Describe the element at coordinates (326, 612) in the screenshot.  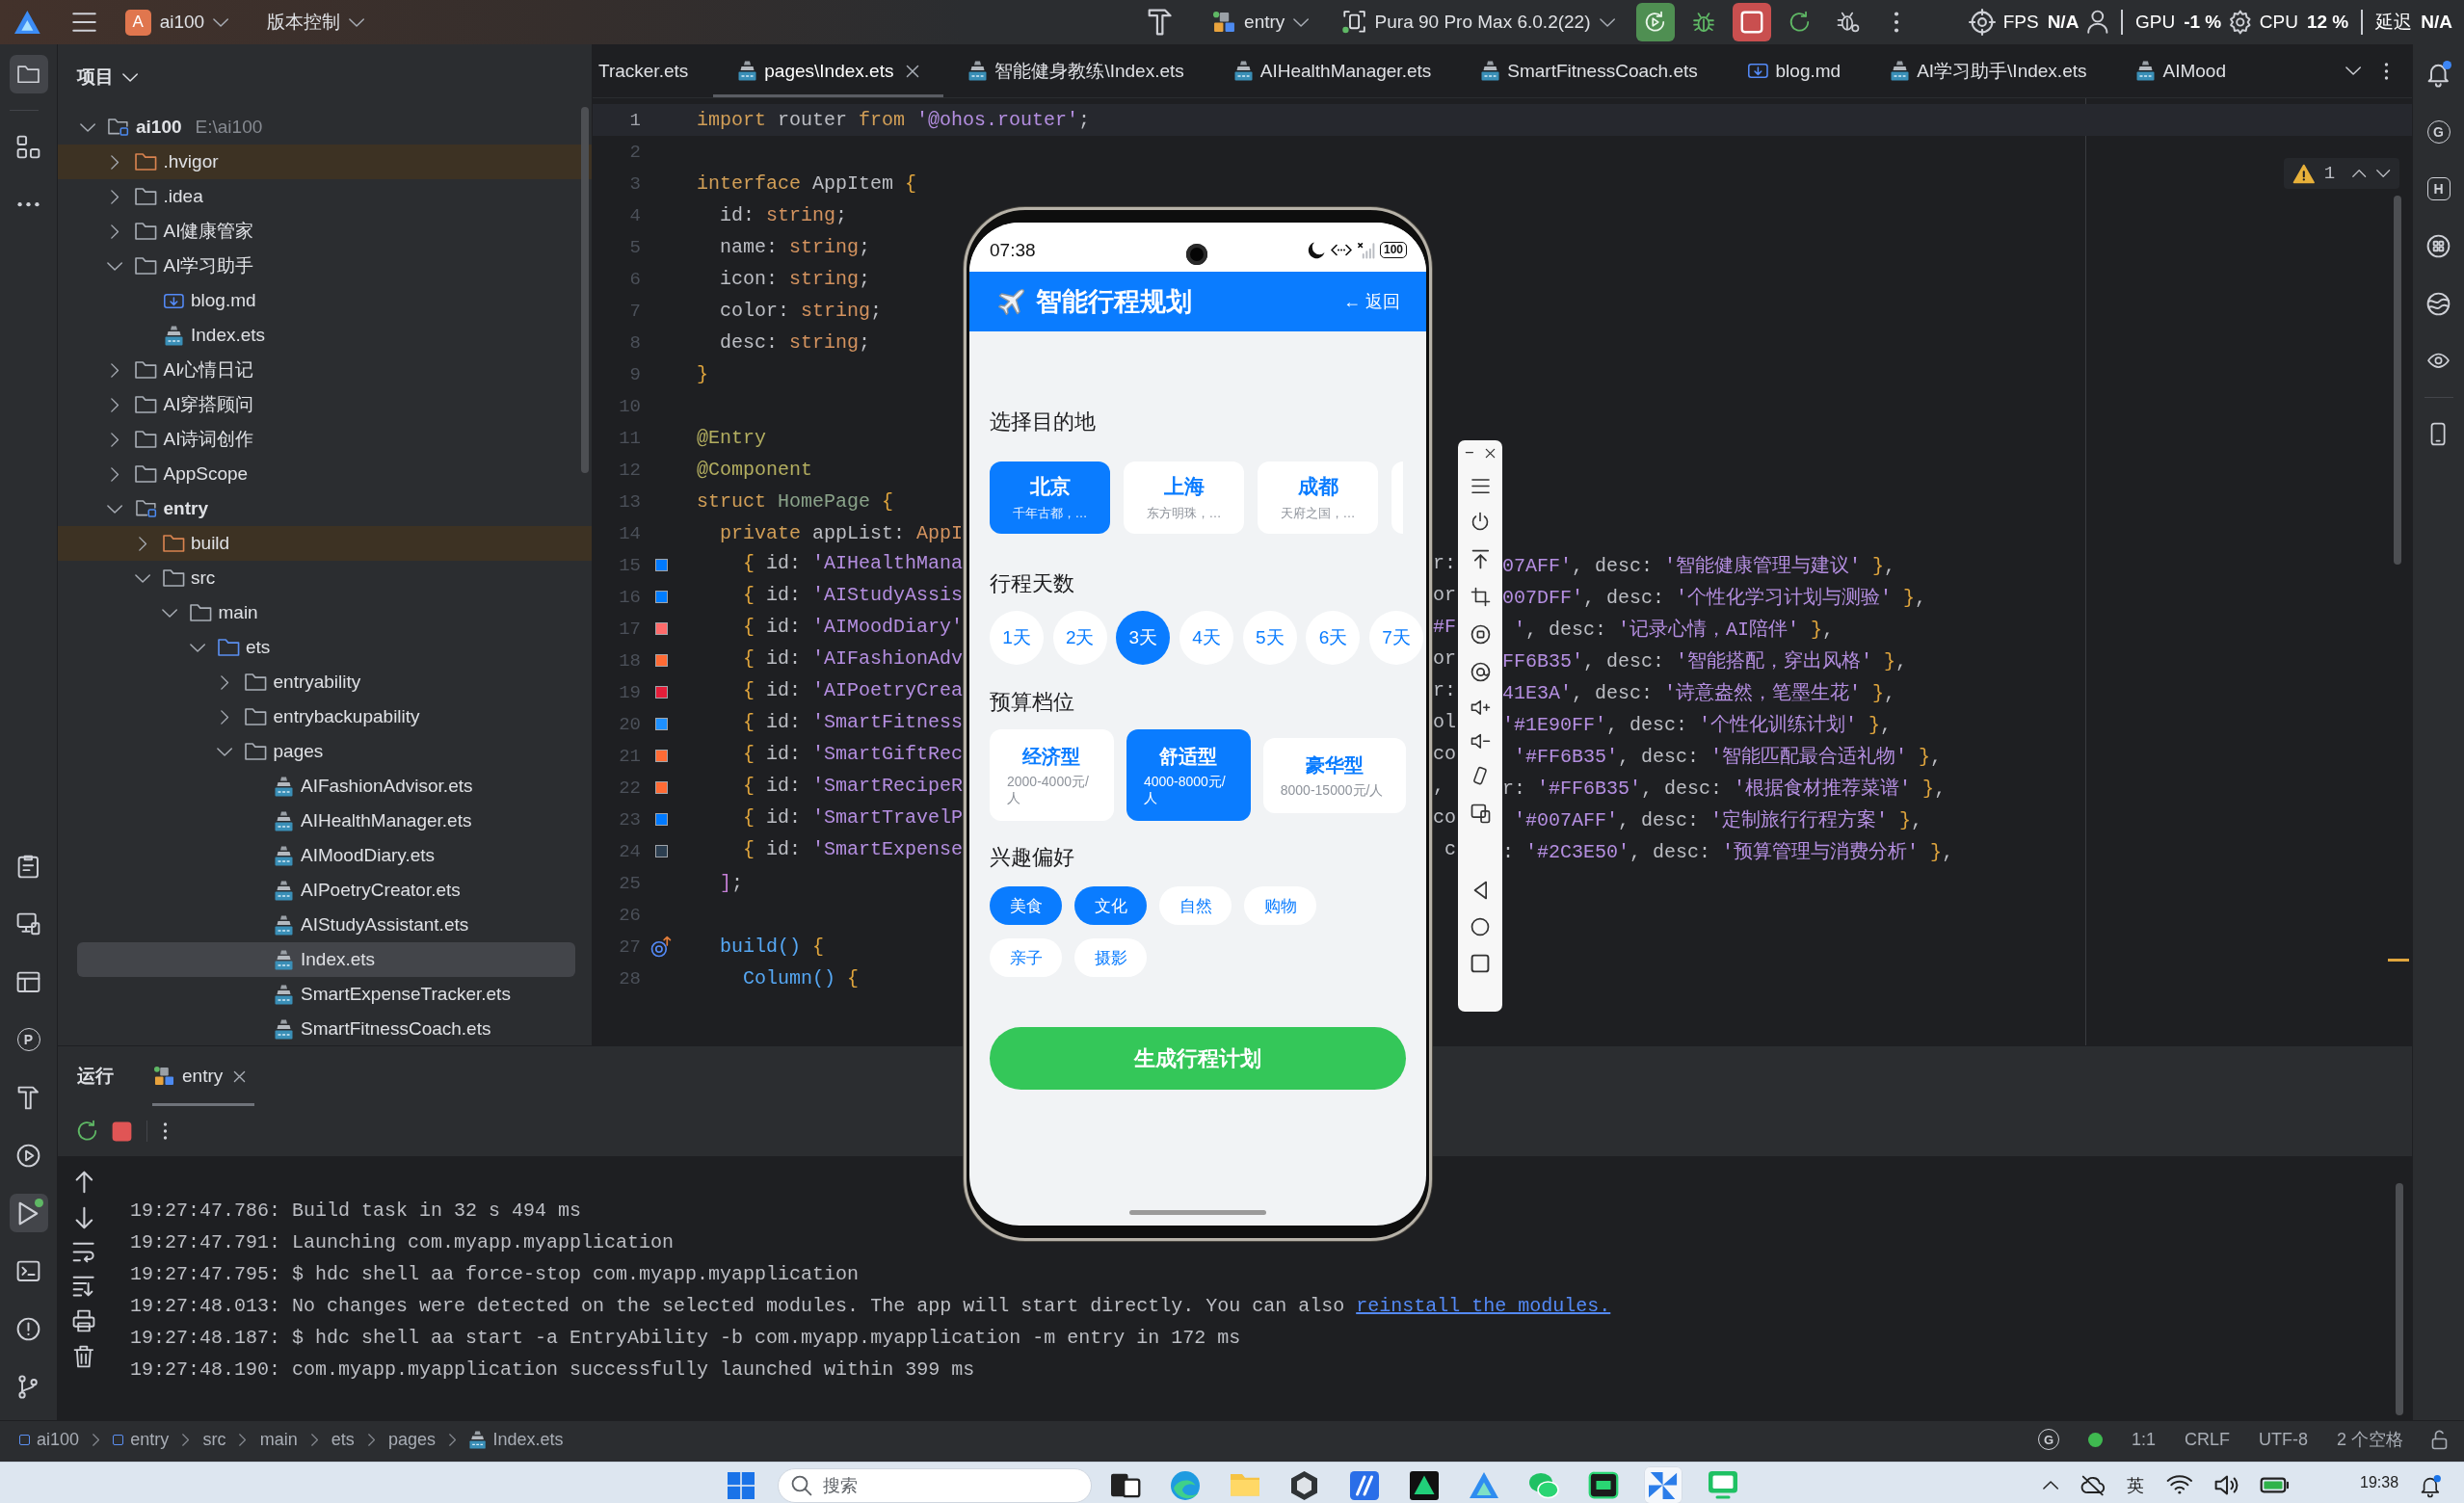
I see `tree-item: main` at that location.